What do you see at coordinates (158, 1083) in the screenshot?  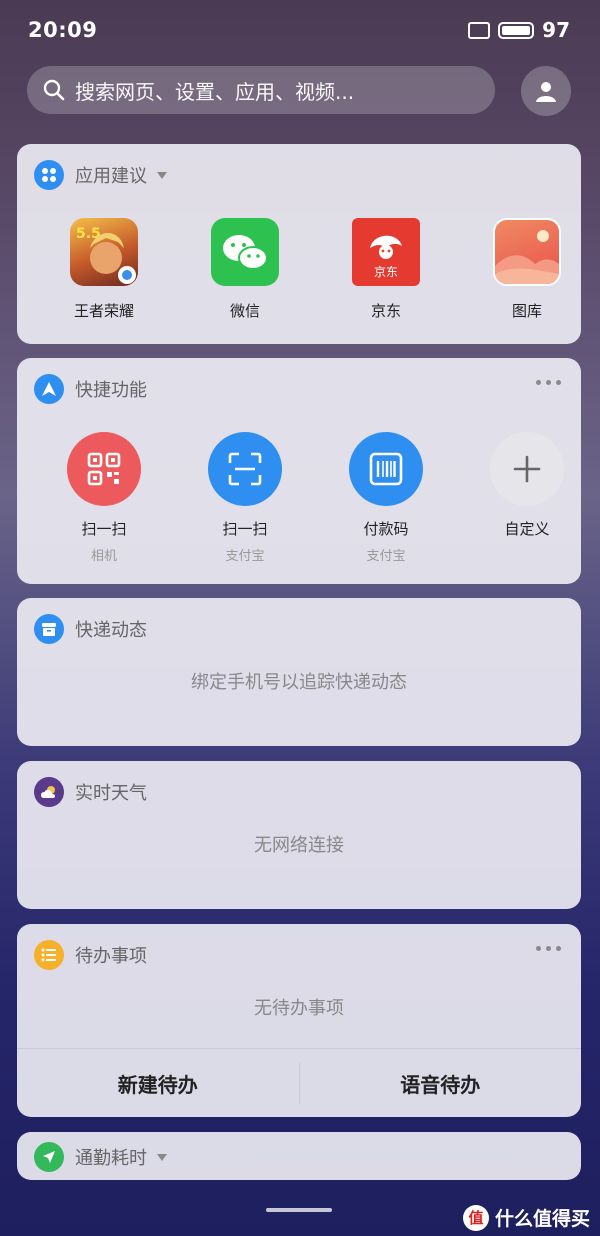 I see `new-todo-button: 新建待办` at bounding box center [158, 1083].